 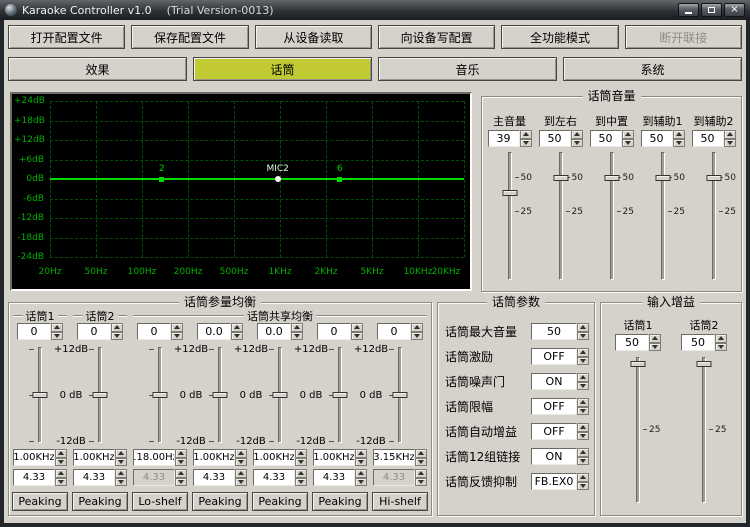 I want to click on band4-gain-slider, so click(x=220, y=395).